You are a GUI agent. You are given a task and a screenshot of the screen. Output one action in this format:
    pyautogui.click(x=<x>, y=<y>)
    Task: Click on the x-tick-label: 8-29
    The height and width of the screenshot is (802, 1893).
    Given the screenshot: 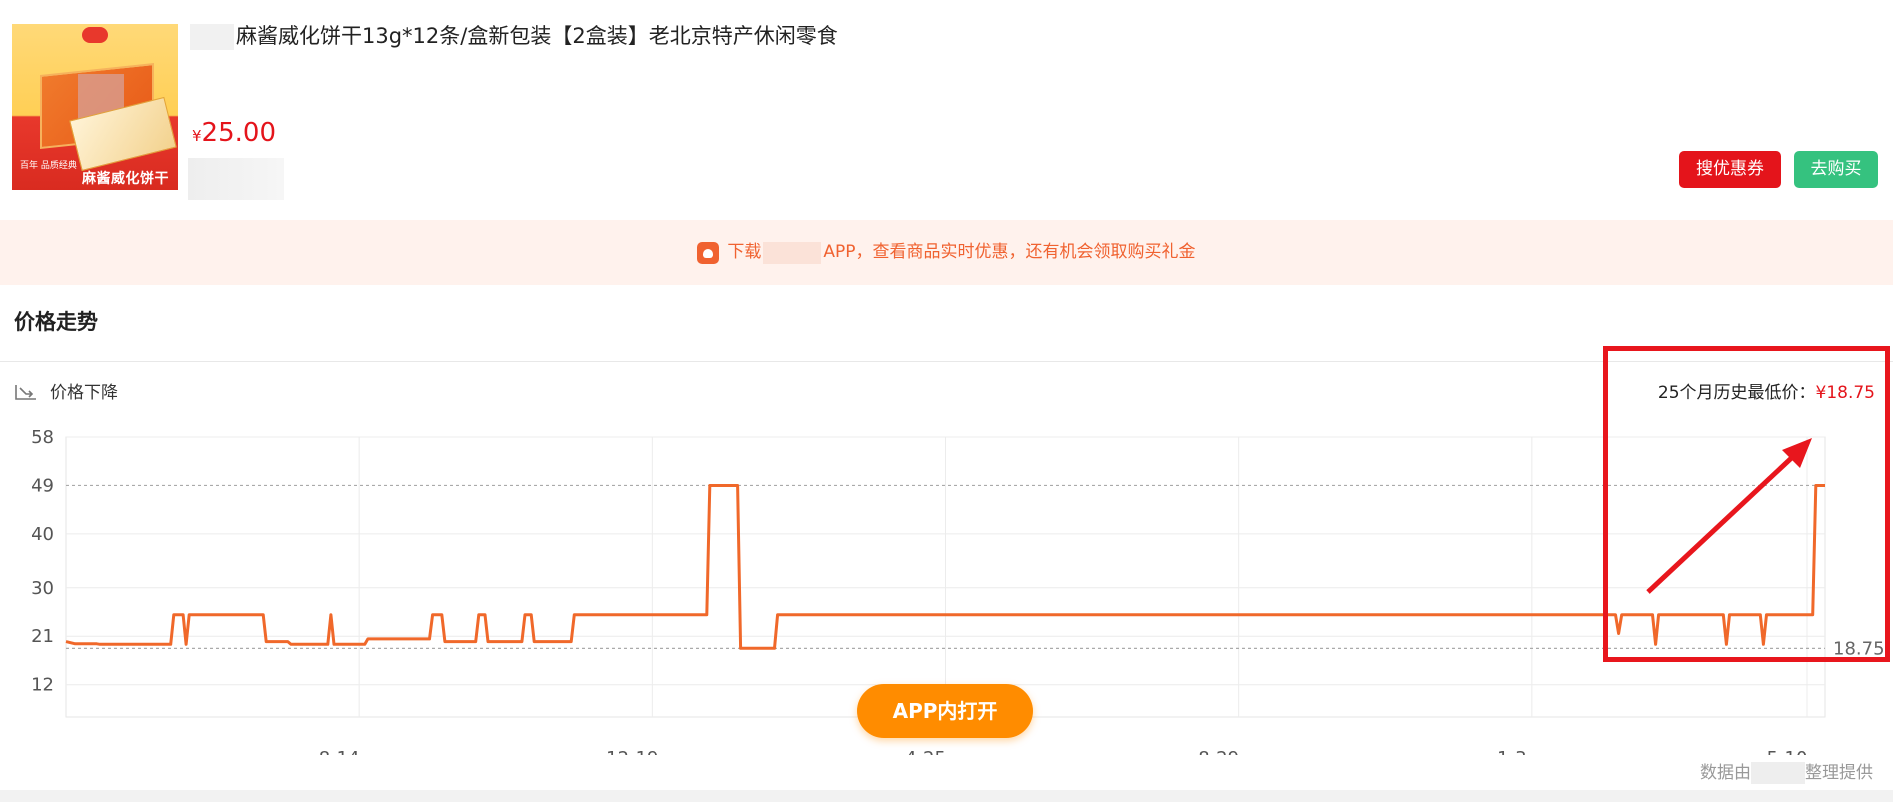 What is the action you would take?
    pyautogui.click(x=1218, y=751)
    